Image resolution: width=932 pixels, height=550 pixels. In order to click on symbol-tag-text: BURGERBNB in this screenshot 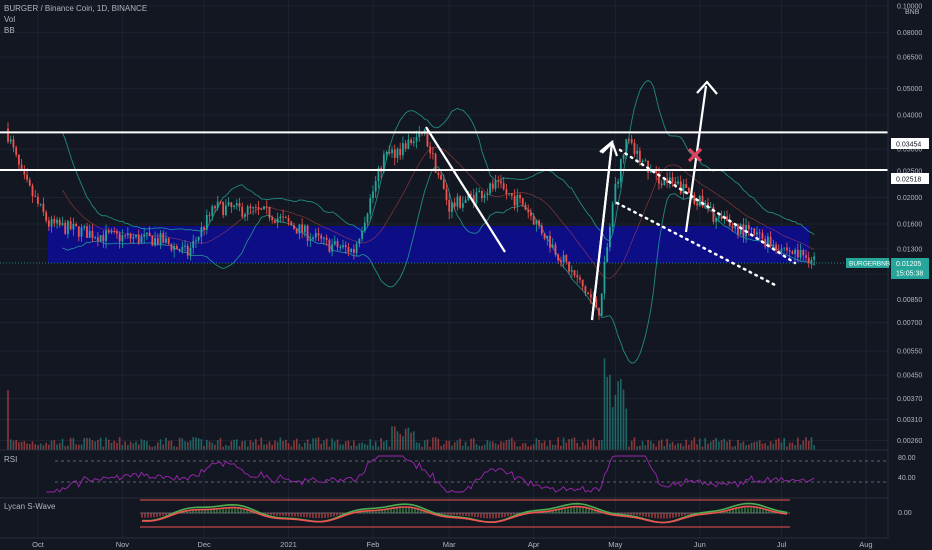, I will do `click(869, 264)`.